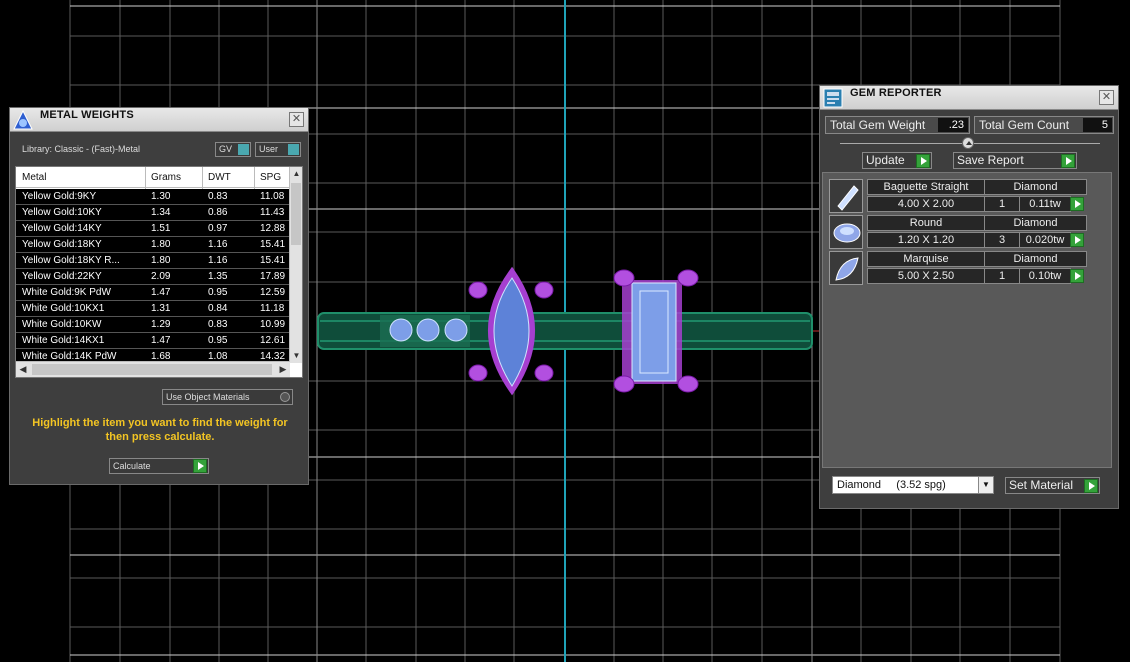 This screenshot has height=662, width=1130. Describe the element at coordinates (891, 485) in the screenshot. I see `material-select-value: Diamond (3.52 spg)` at that location.